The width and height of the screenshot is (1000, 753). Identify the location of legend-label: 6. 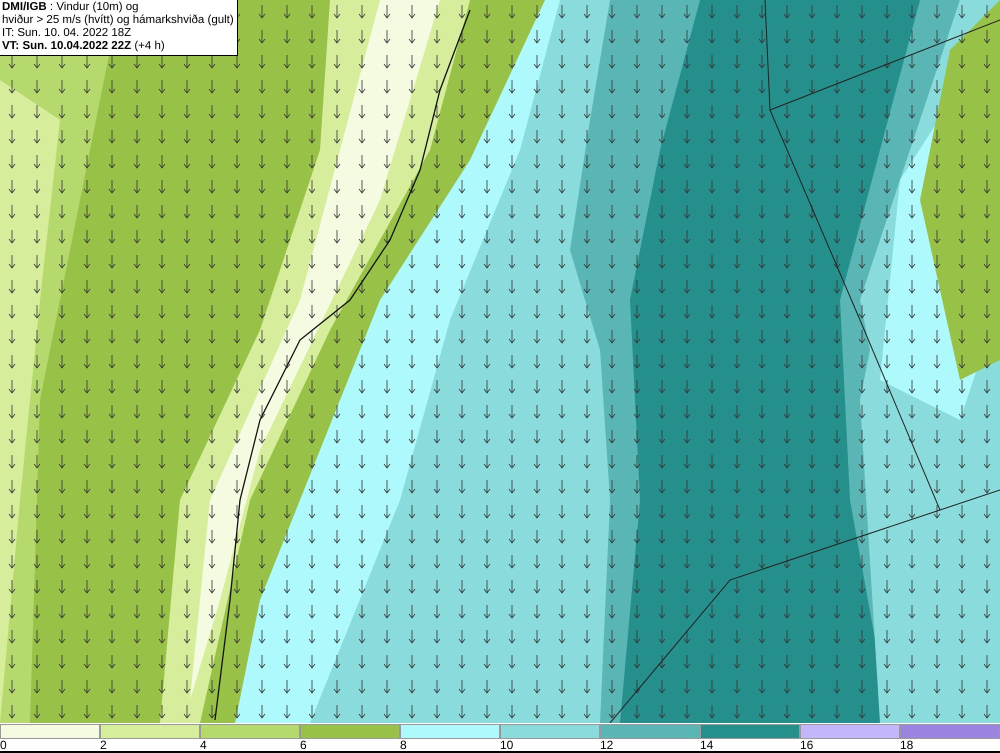
(303, 745).